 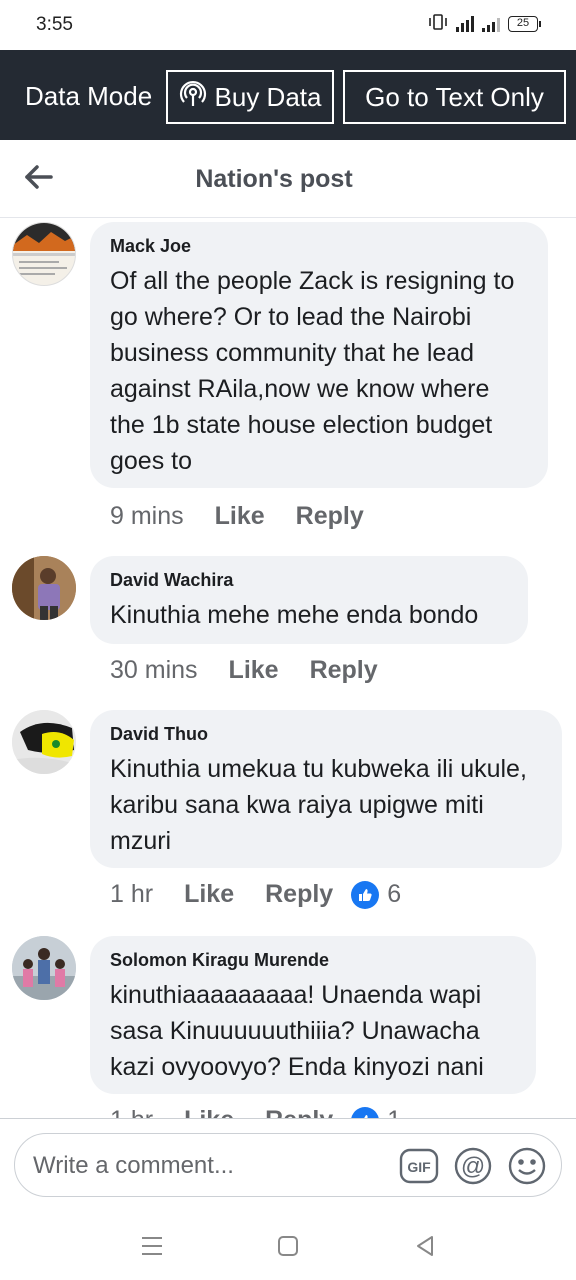 I want to click on comment-time: 9 mins, so click(x=147, y=516).